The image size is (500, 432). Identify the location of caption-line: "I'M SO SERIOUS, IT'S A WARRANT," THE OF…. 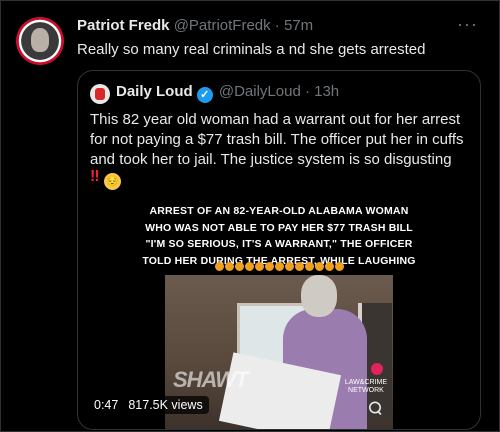
(279, 244).